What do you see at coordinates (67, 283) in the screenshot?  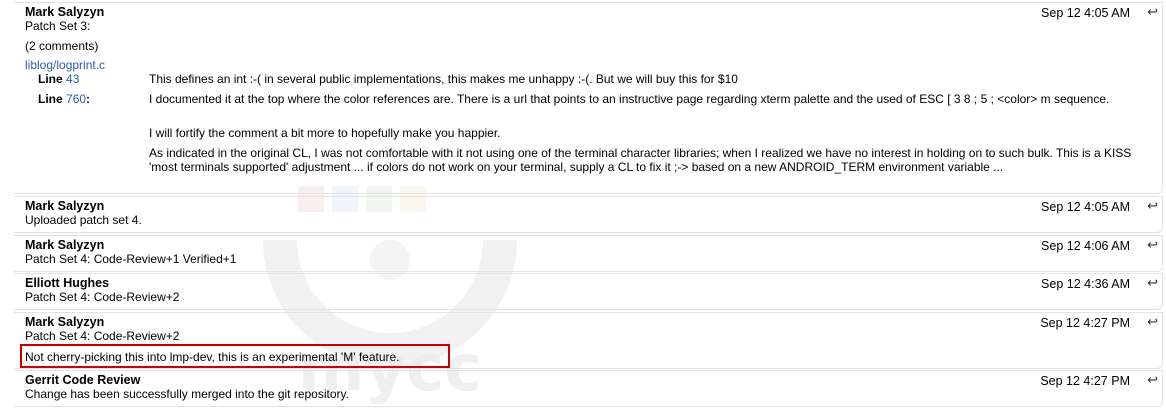 I see `author-name: Elliott Hughes` at bounding box center [67, 283].